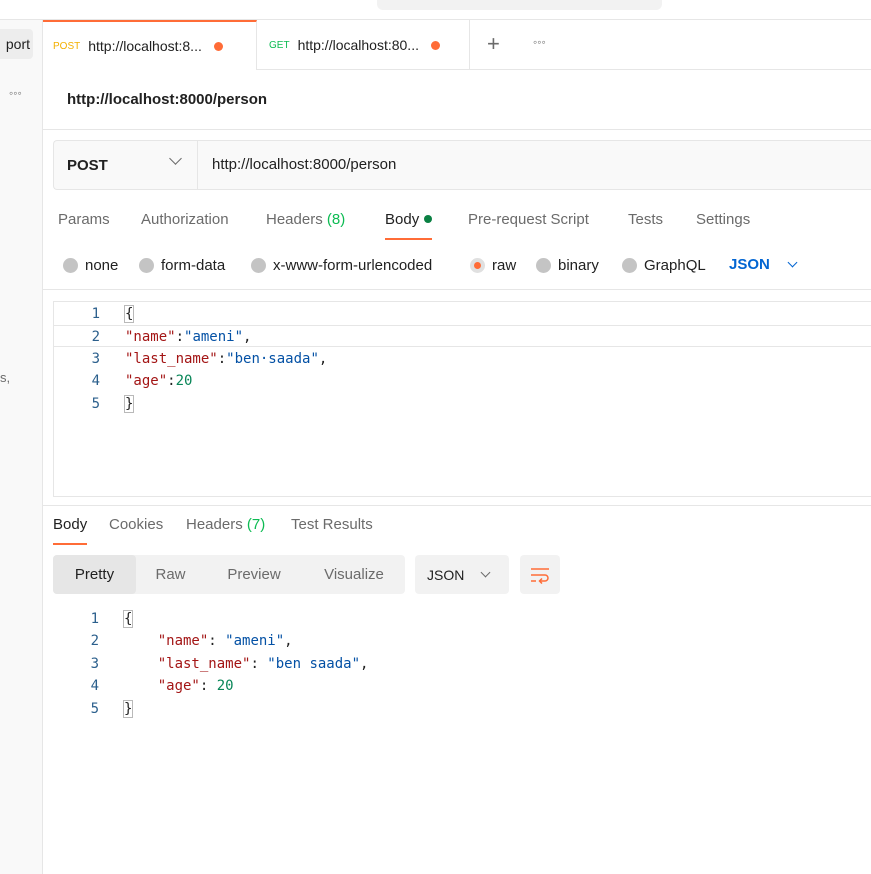 This screenshot has width=871, height=874. Describe the element at coordinates (255, 641) in the screenshot. I see `json-value: "ameni"` at that location.